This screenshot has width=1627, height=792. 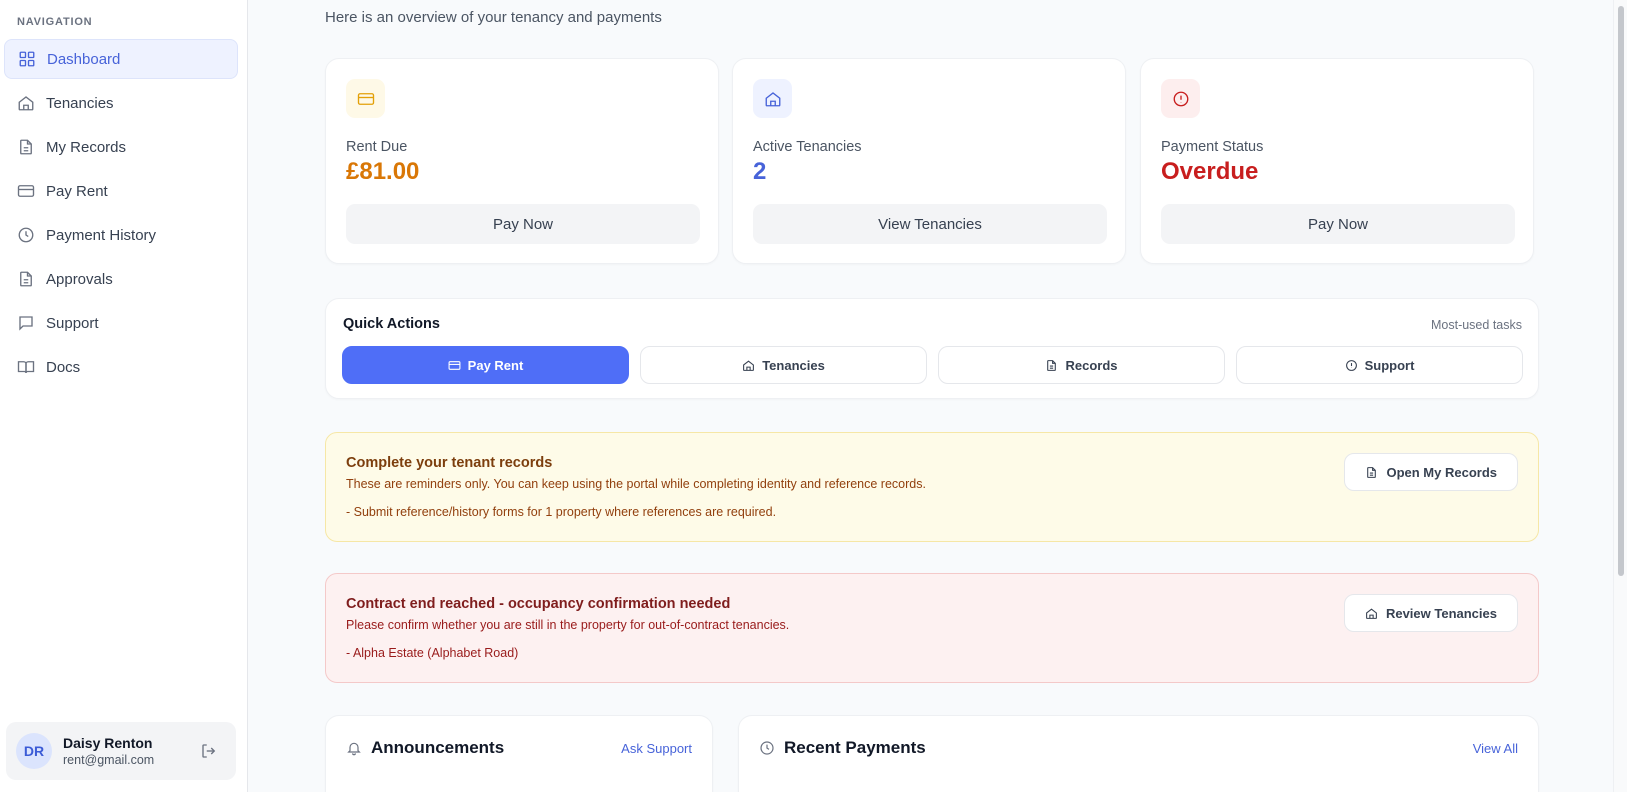 What do you see at coordinates (55, 22) in the screenshot?
I see `nav-section-title: NAVIGATION` at bounding box center [55, 22].